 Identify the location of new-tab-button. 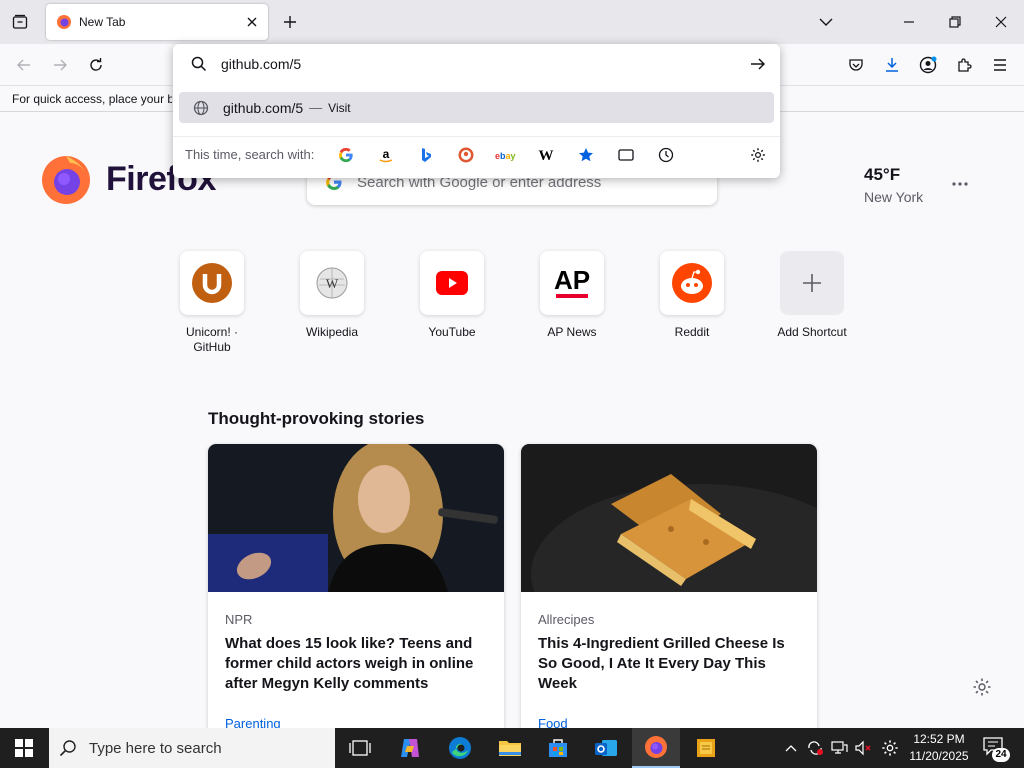
(290, 22).